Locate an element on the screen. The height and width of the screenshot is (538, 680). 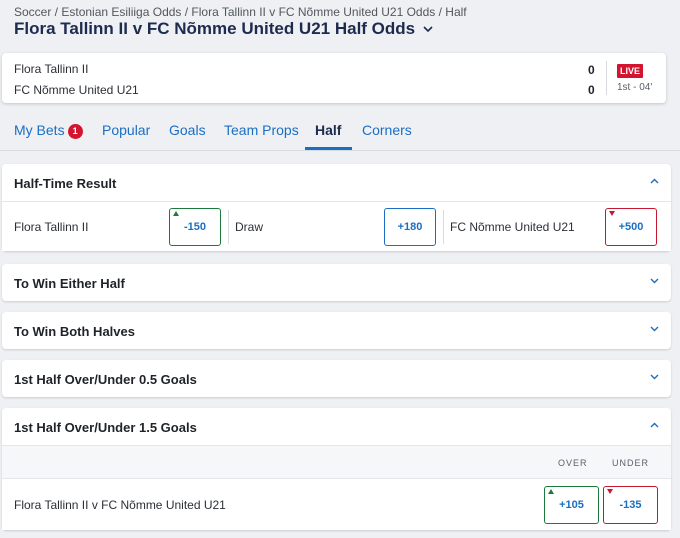
market-title: To Win Either Half is located at coordinates (69, 283).